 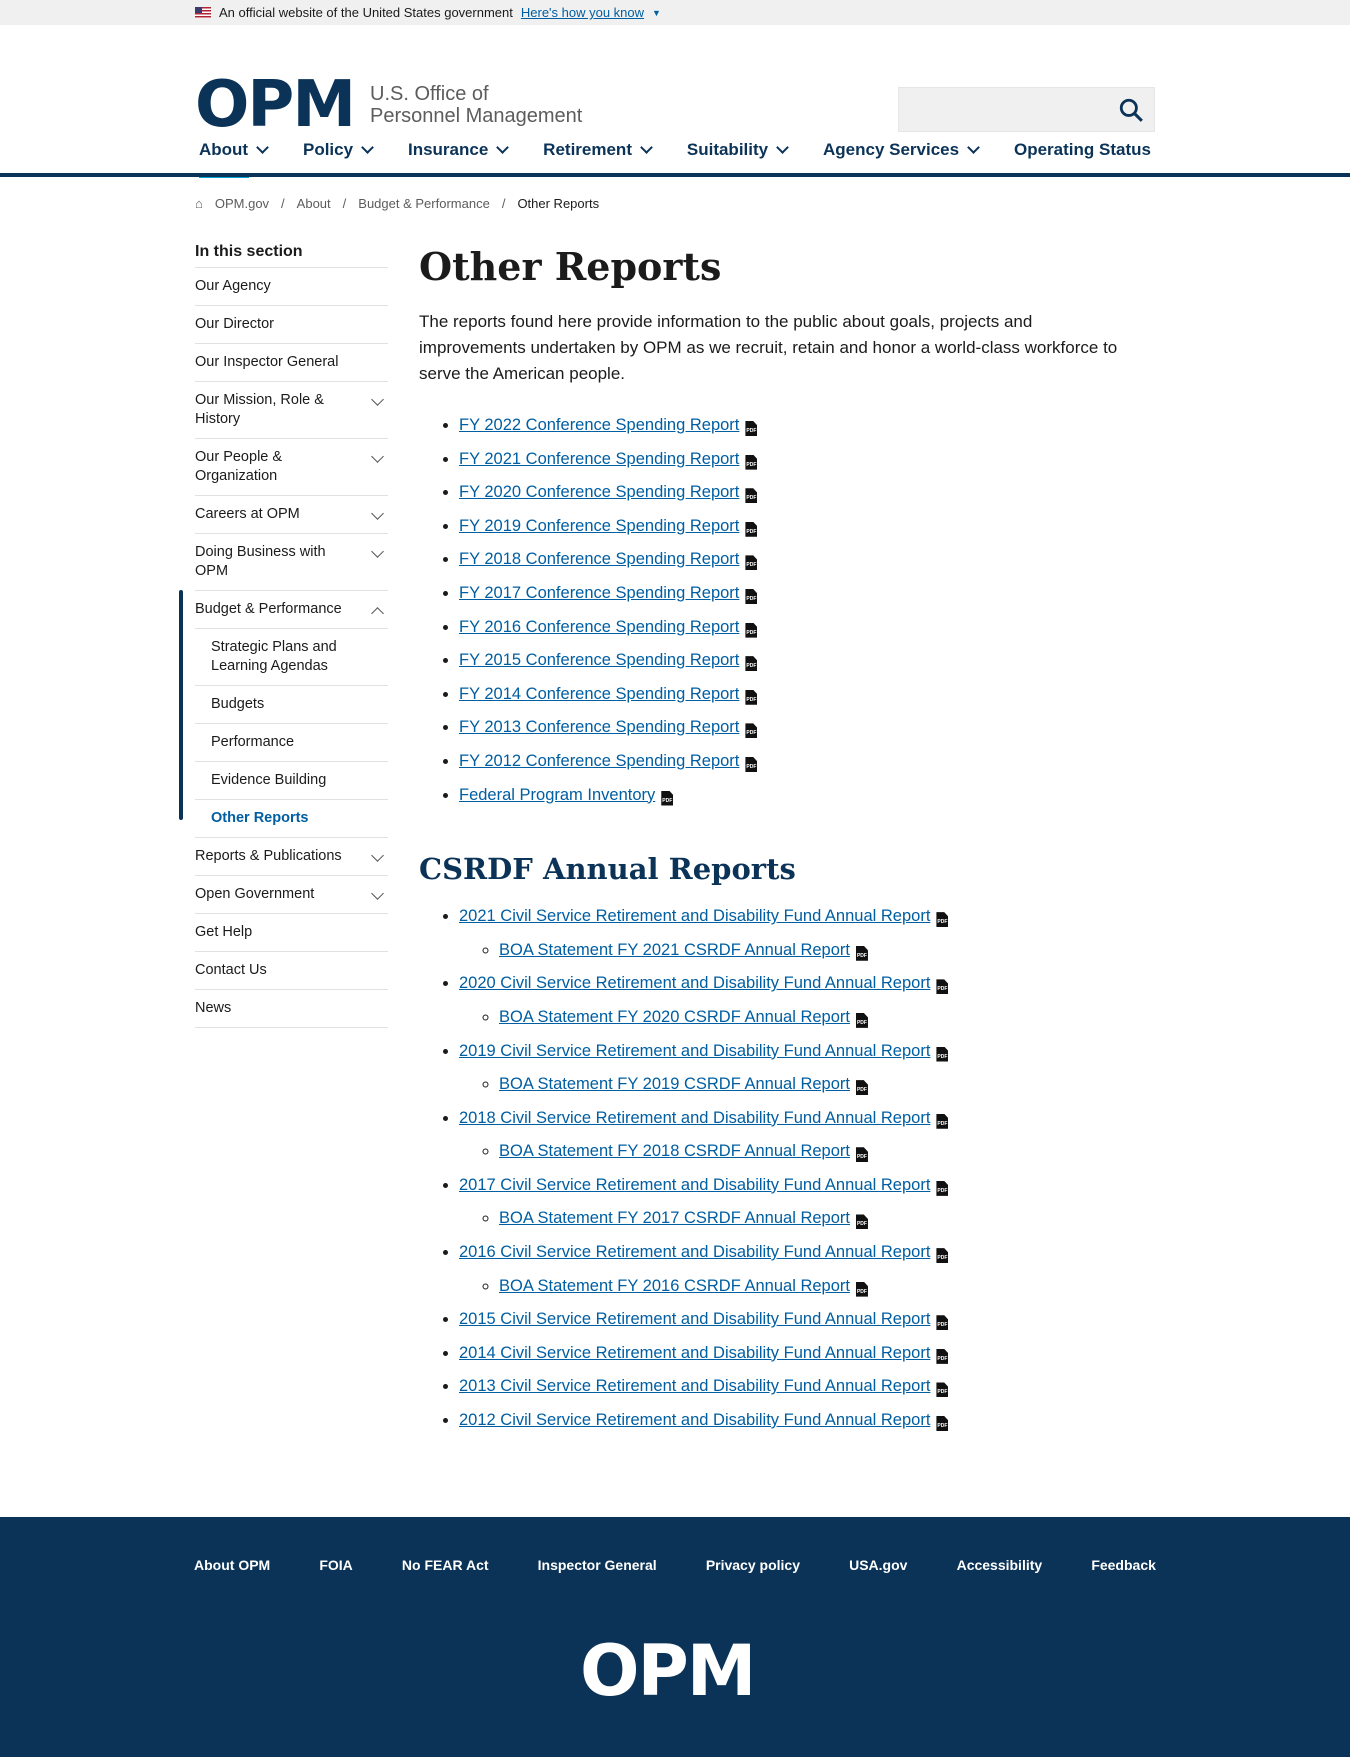 What do you see at coordinates (203, 12) in the screenshot?
I see `us-flag-icon` at bounding box center [203, 12].